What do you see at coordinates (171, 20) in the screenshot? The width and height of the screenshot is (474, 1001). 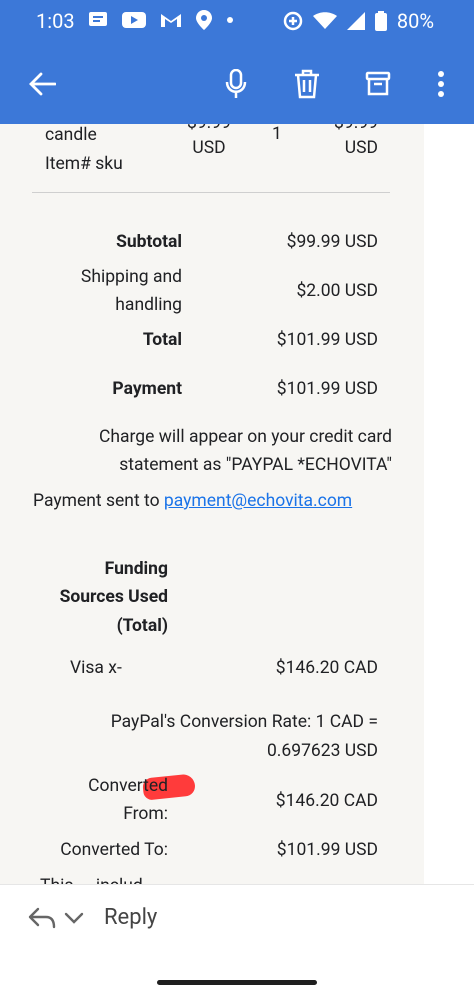 I see `gmail-icon` at bounding box center [171, 20].